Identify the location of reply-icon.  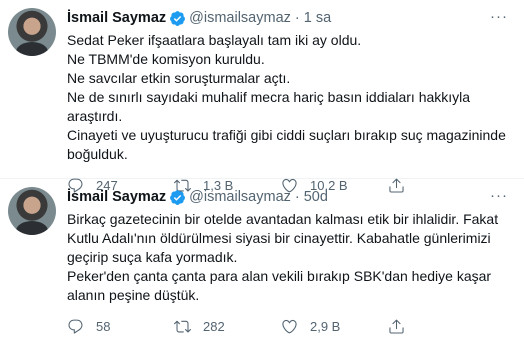
(75, 326).